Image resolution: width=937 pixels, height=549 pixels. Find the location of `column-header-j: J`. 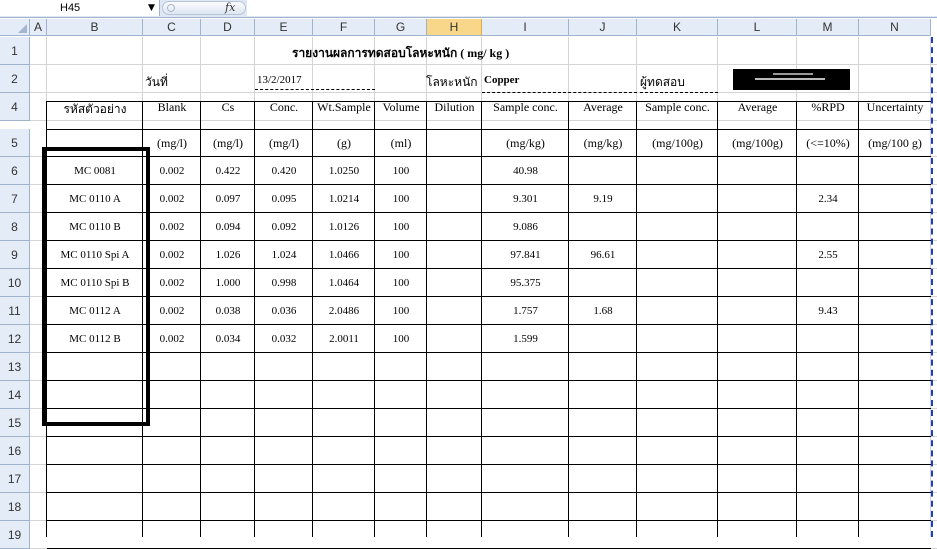

column-header-j: J is located at coordinates (603, 27).